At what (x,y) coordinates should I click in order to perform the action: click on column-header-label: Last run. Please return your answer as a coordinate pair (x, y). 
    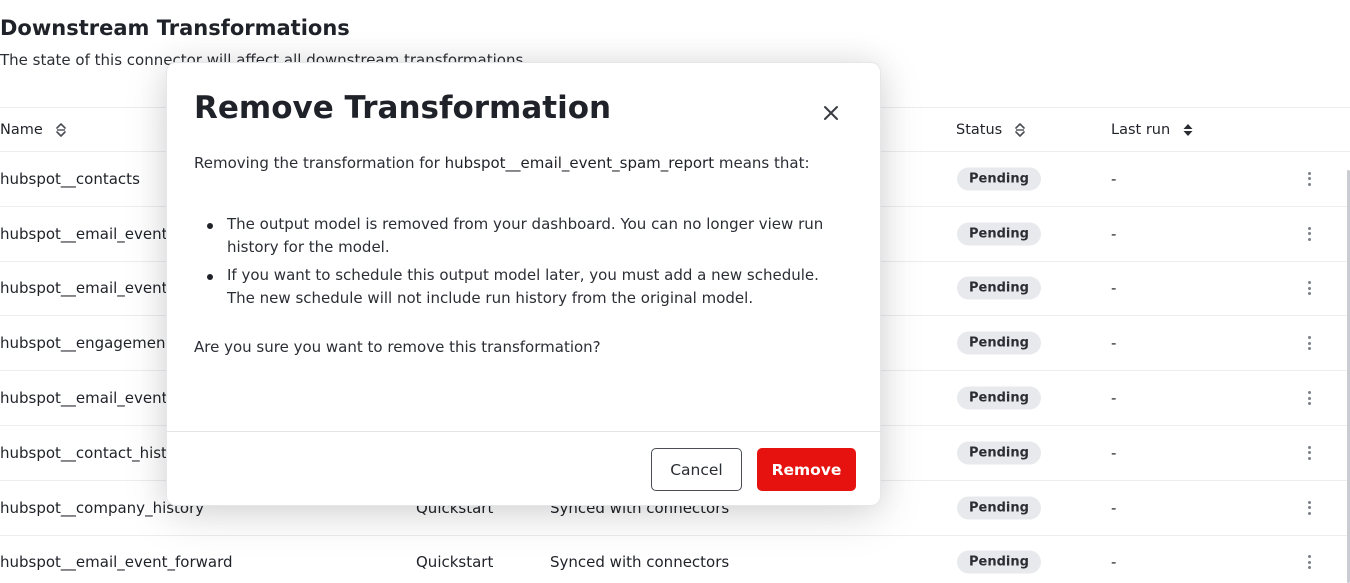
    Looking at the image, I should click on (1141, 130).